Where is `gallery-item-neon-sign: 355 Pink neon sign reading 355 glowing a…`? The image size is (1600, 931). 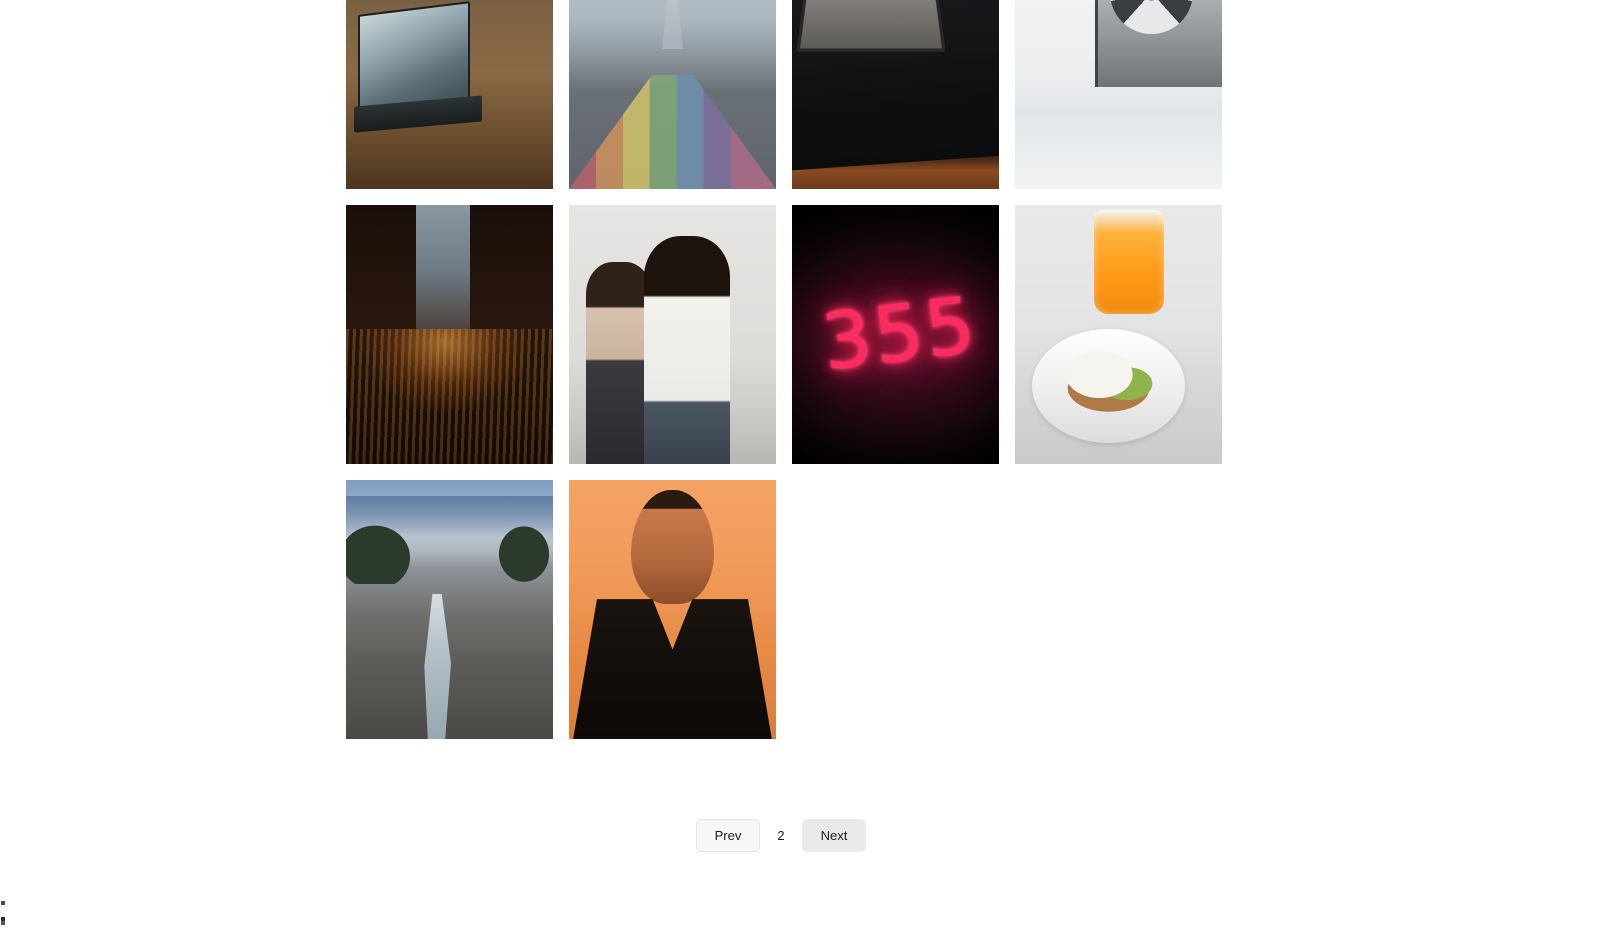 gallery-item-neon-sign: 355 Pink neon sign reading 355 glowing a… is located at coordinates (895, 334).